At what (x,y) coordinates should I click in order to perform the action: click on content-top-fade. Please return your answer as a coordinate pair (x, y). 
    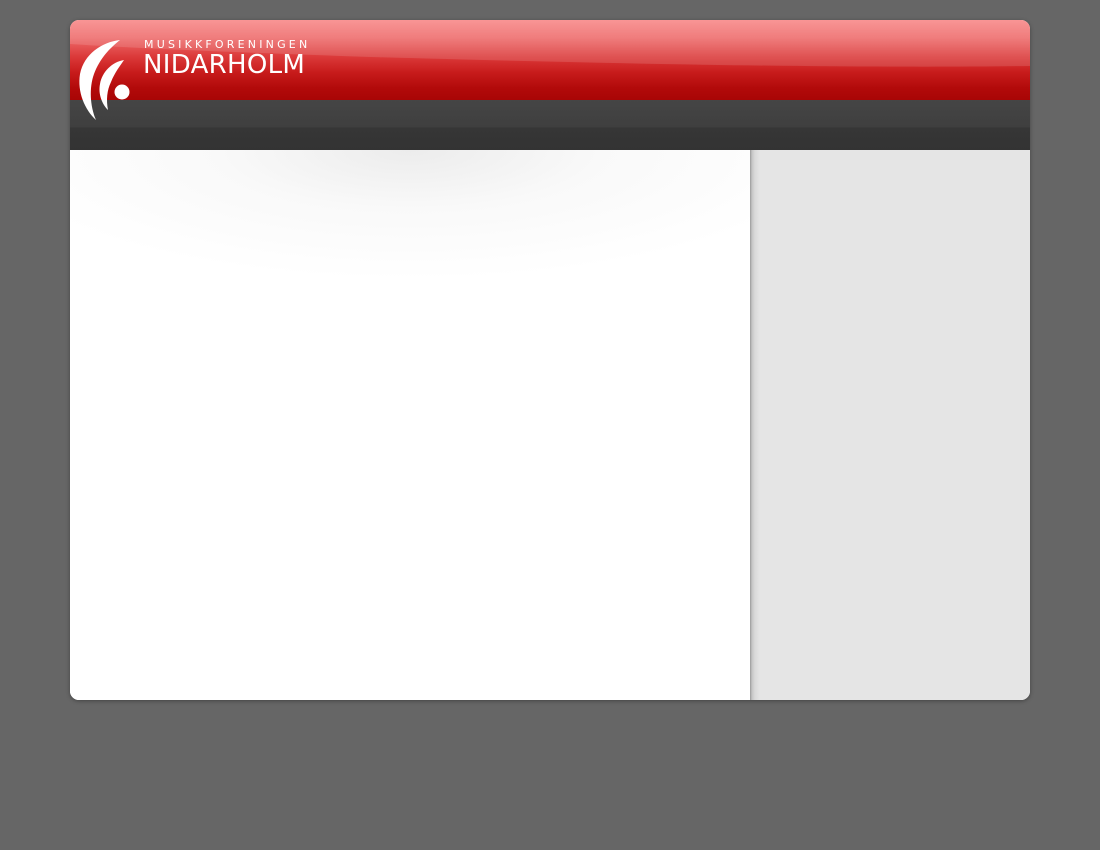
    Looking at the image, I should click on (410, 215).